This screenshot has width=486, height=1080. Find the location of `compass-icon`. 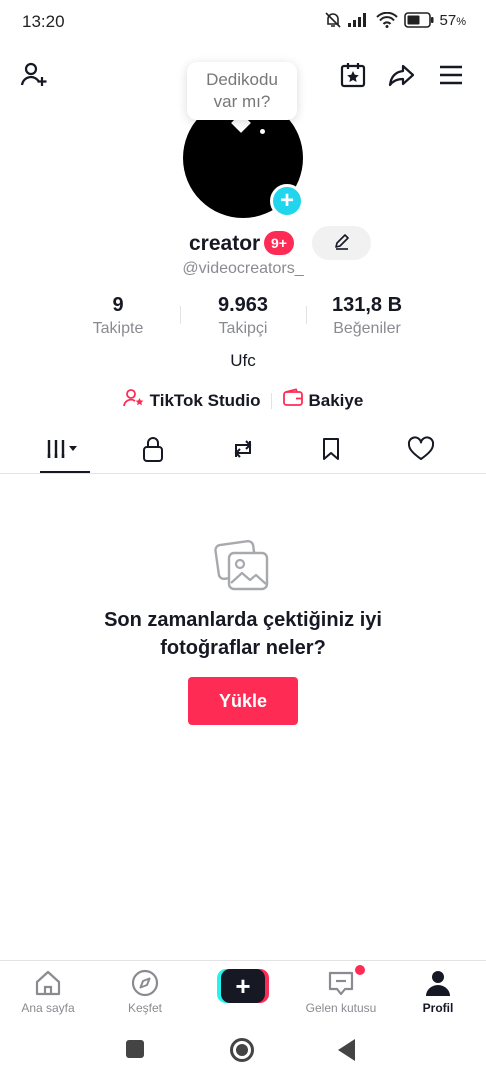

compass-icon is located at coordinates (145, 983).